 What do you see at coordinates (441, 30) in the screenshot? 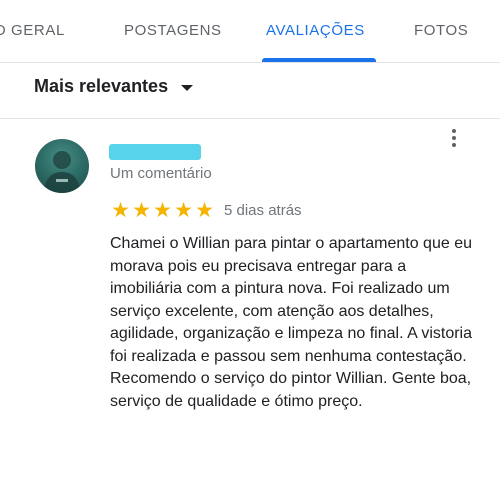
I see `tab-photos: FOTOS` at bounding box center [441, 30].